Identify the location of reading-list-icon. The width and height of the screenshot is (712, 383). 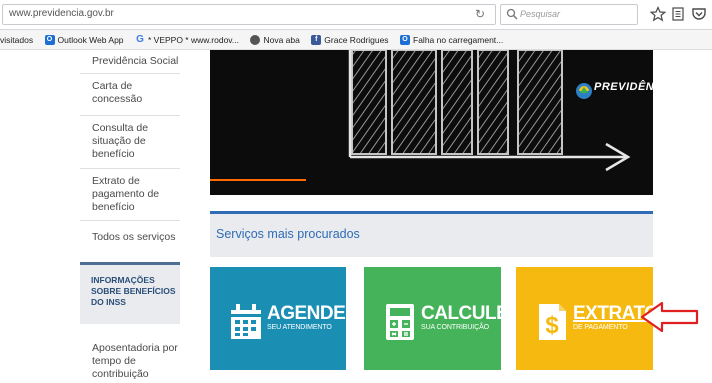
(678, 14).